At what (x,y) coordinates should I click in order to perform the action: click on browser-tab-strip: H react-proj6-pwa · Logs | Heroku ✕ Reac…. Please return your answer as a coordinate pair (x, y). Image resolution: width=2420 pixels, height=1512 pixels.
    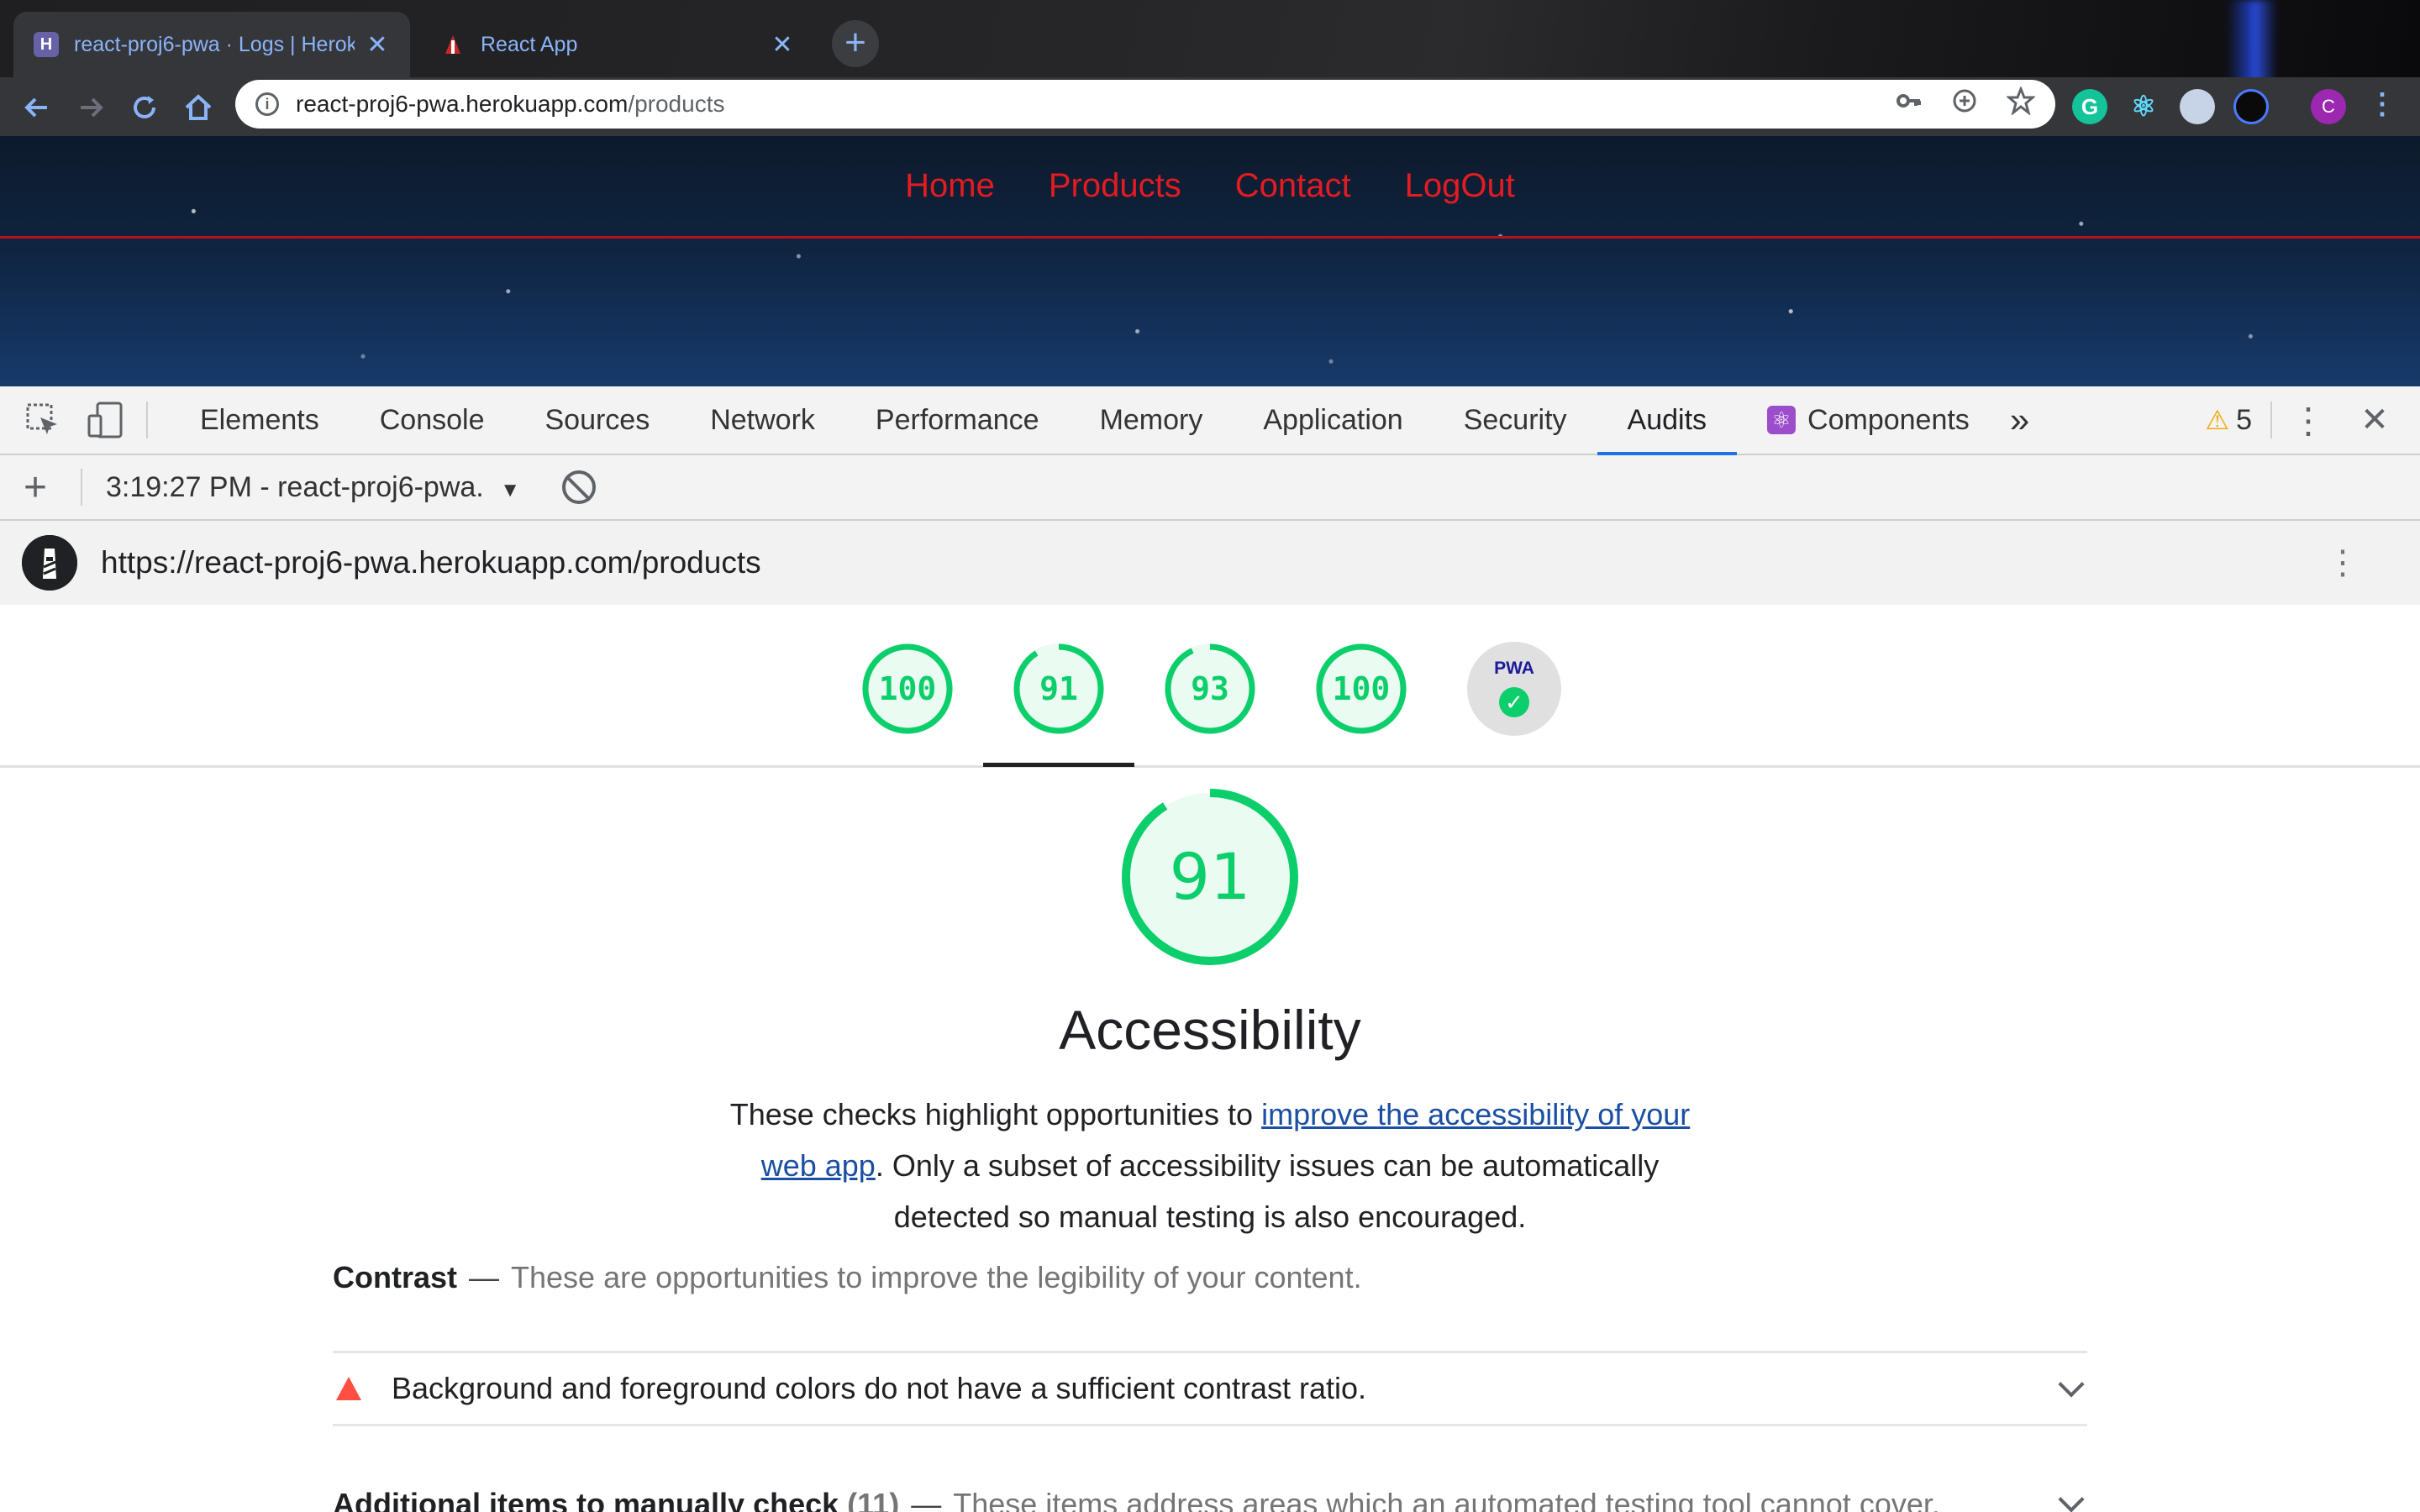
    Looking at the image, I should click on (1210, 67).